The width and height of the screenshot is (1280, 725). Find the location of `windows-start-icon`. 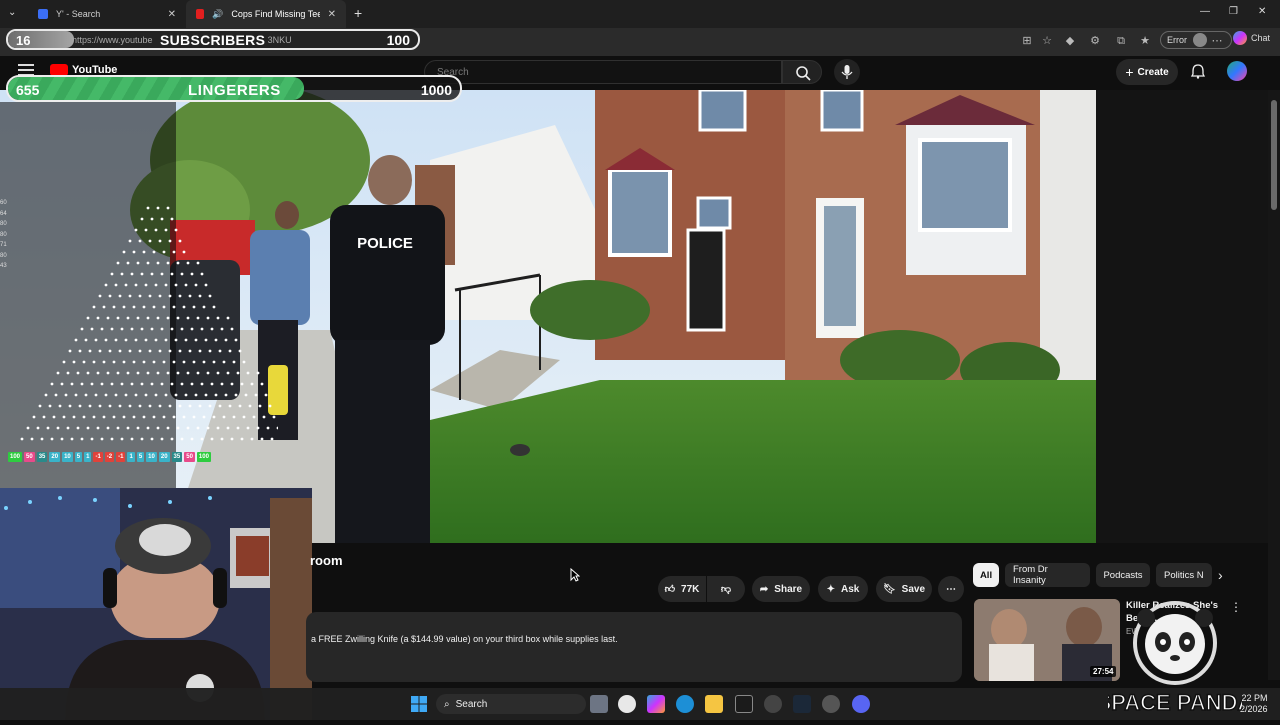

windows-start-icon is located at coordinates (419, 704).